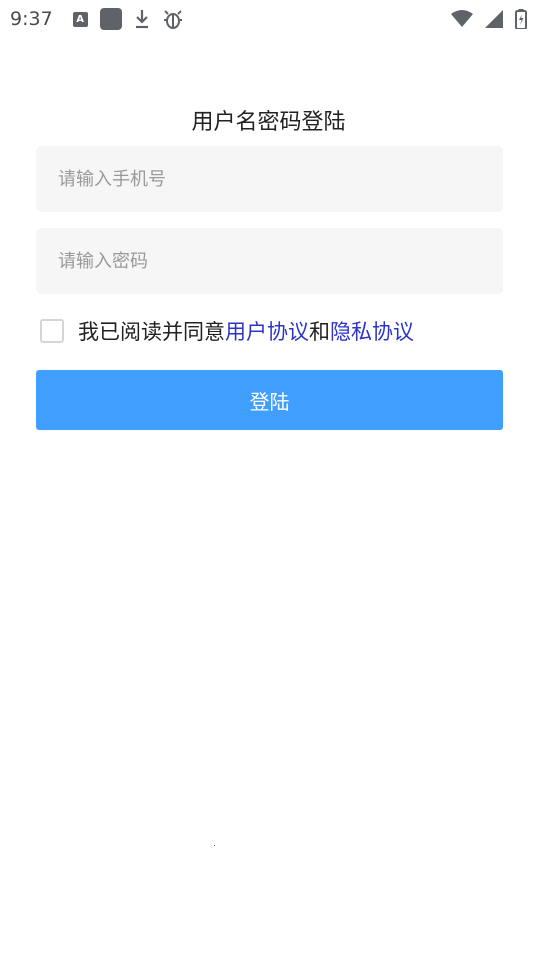 Image resolution: width=537 pixels, height=956 pixels. I want to click on signal-icon, so click(494, 19).